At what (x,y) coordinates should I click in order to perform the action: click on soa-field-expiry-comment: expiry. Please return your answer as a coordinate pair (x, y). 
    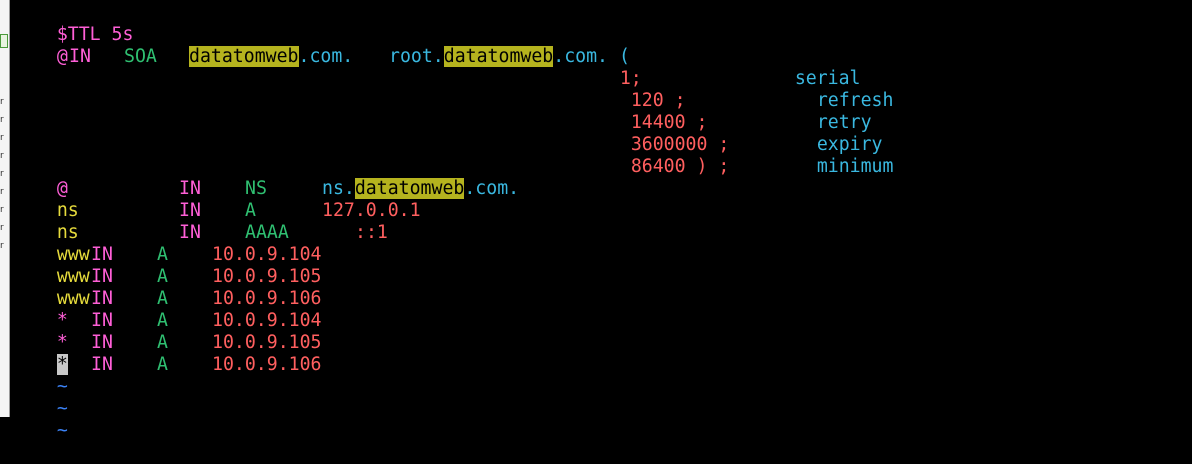
    Looking at the image, I should click on (828, 133).